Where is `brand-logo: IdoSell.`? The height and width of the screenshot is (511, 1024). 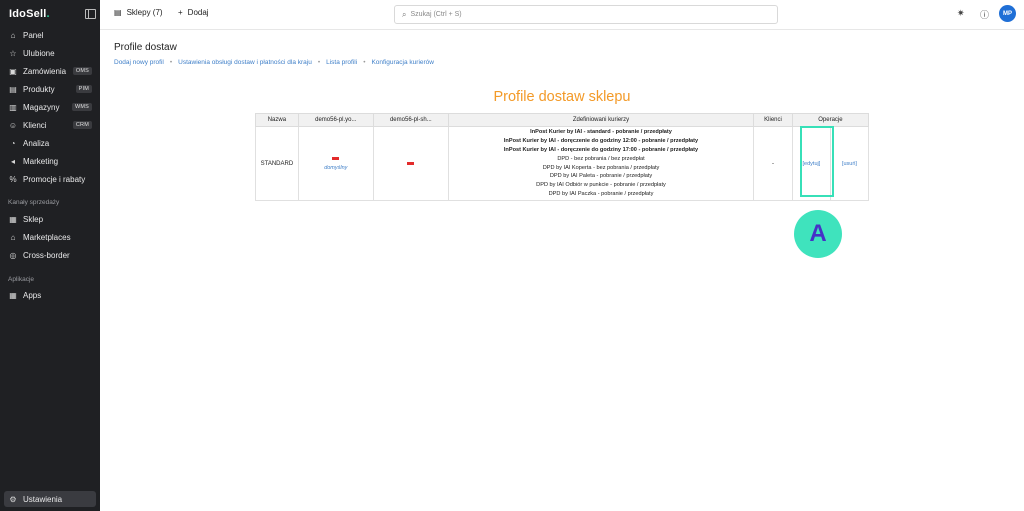
brand-logo: IdoSell. is located at coordinates (29, 14).